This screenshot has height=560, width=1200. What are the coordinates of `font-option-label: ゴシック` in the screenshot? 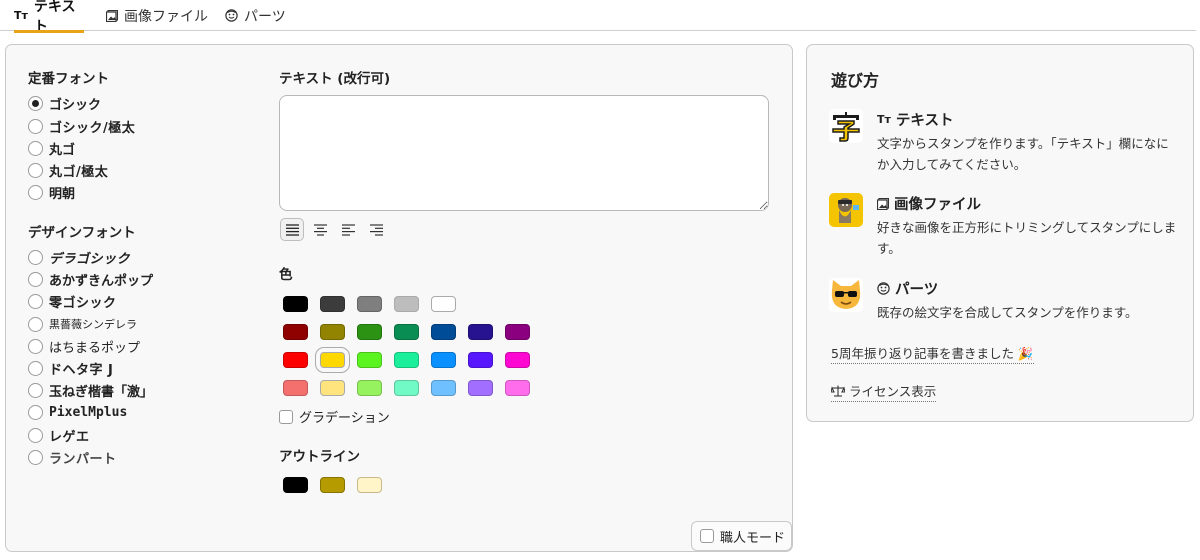 It's located at (75, 105).